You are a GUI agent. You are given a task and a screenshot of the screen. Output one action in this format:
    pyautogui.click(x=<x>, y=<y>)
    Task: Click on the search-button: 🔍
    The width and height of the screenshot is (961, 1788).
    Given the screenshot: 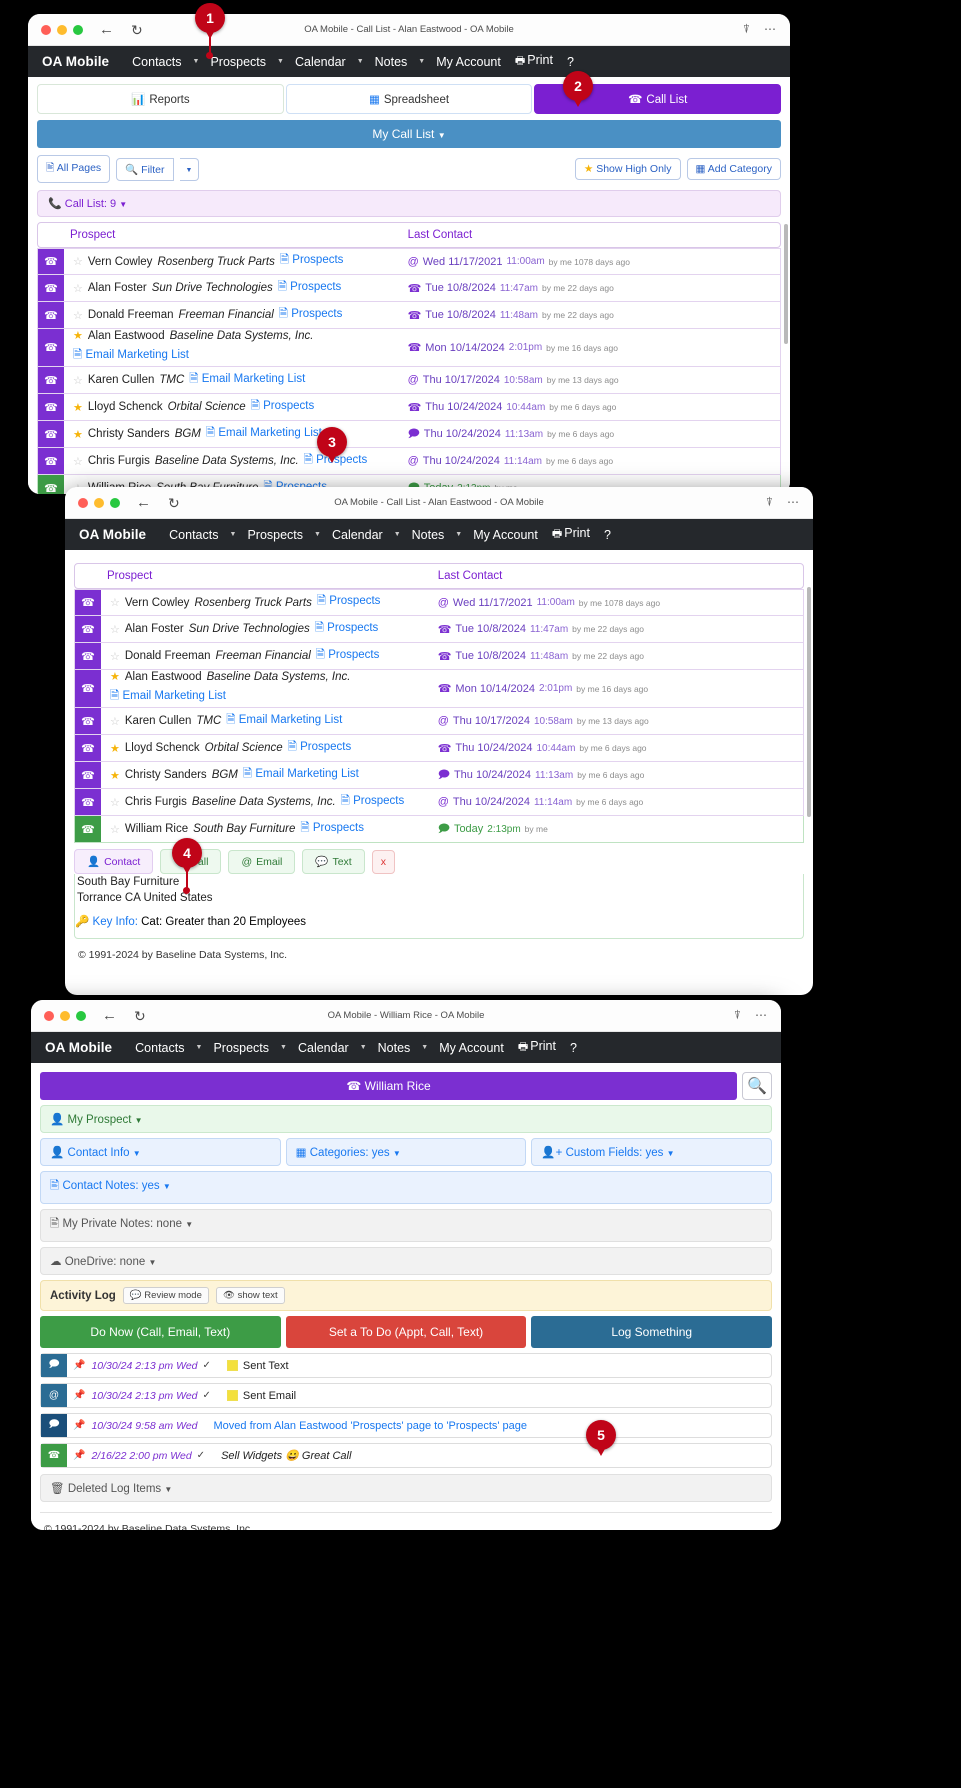 What is the action you would take?
    pyautogui.click(x=757, y=1086)
    